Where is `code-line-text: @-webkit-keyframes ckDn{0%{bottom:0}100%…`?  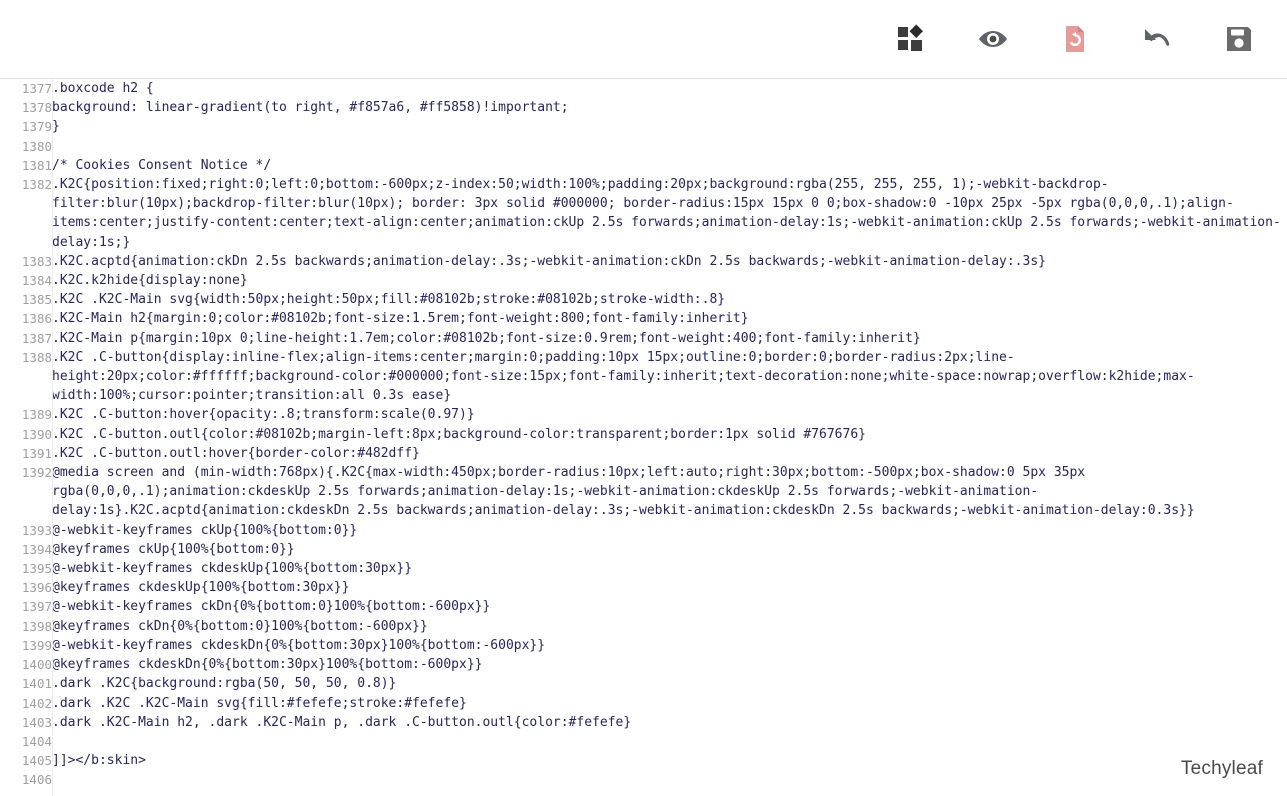 code-line-text: @-webkit-keyframes ckDn{0%{bottom:0}100%… is located at coordinates (669, 606).